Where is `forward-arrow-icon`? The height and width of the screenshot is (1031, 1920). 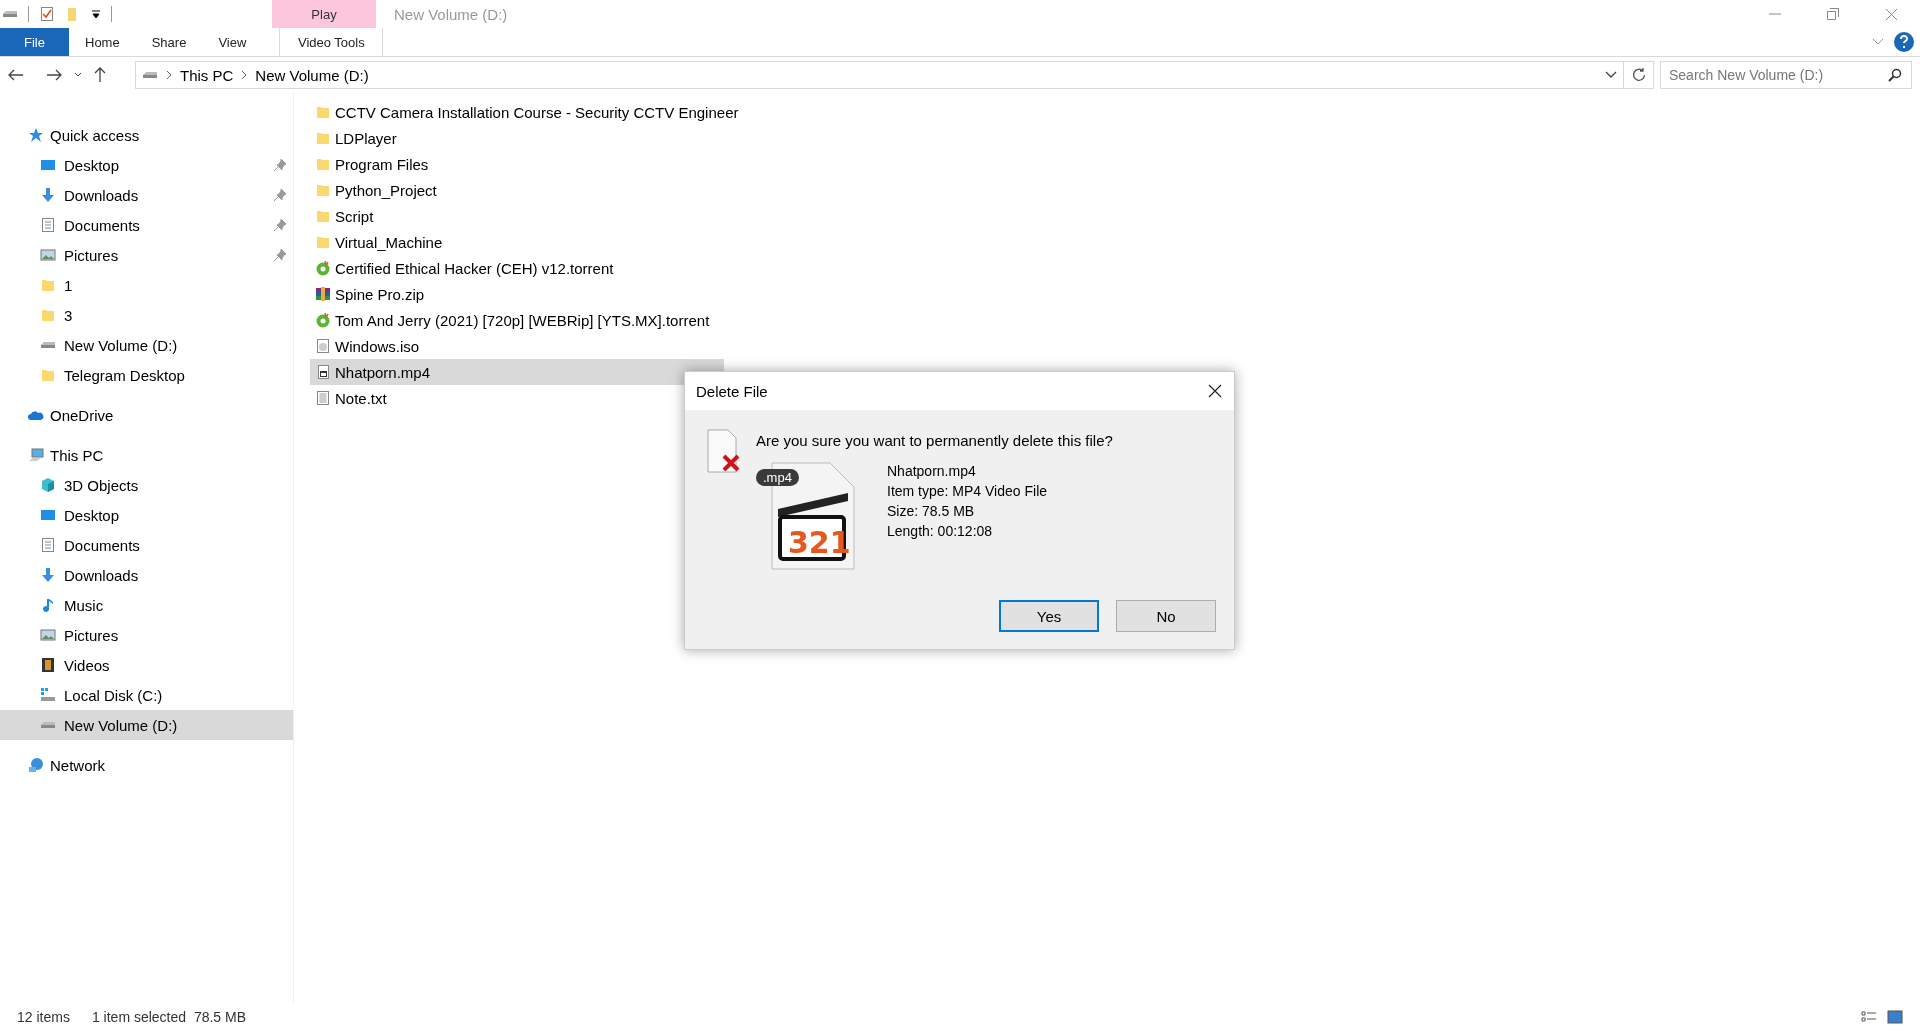
forward-arrow-icon is located at coordinates (54, 75).